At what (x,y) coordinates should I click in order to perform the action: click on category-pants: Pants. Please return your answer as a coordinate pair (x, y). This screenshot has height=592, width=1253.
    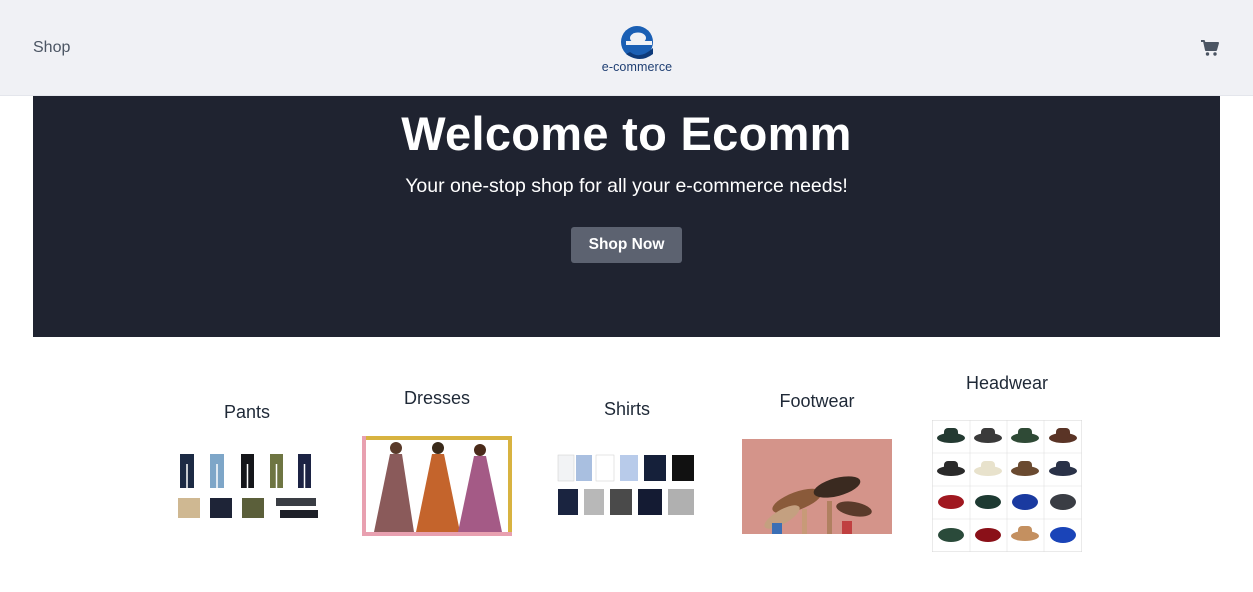
    Looking at the image, I should click on (247, 462).